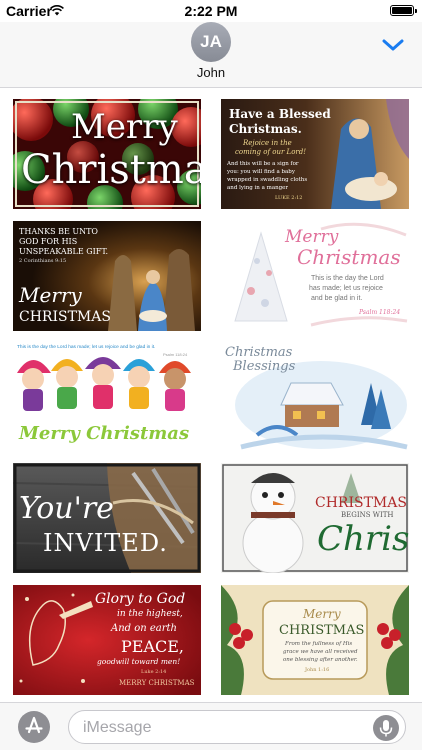 This screenshot has width=422, height=750. Describe the element at coordinates (319, 644) in the screenshot. I see `sticker-verse-1: From the fullness of His` at that location.